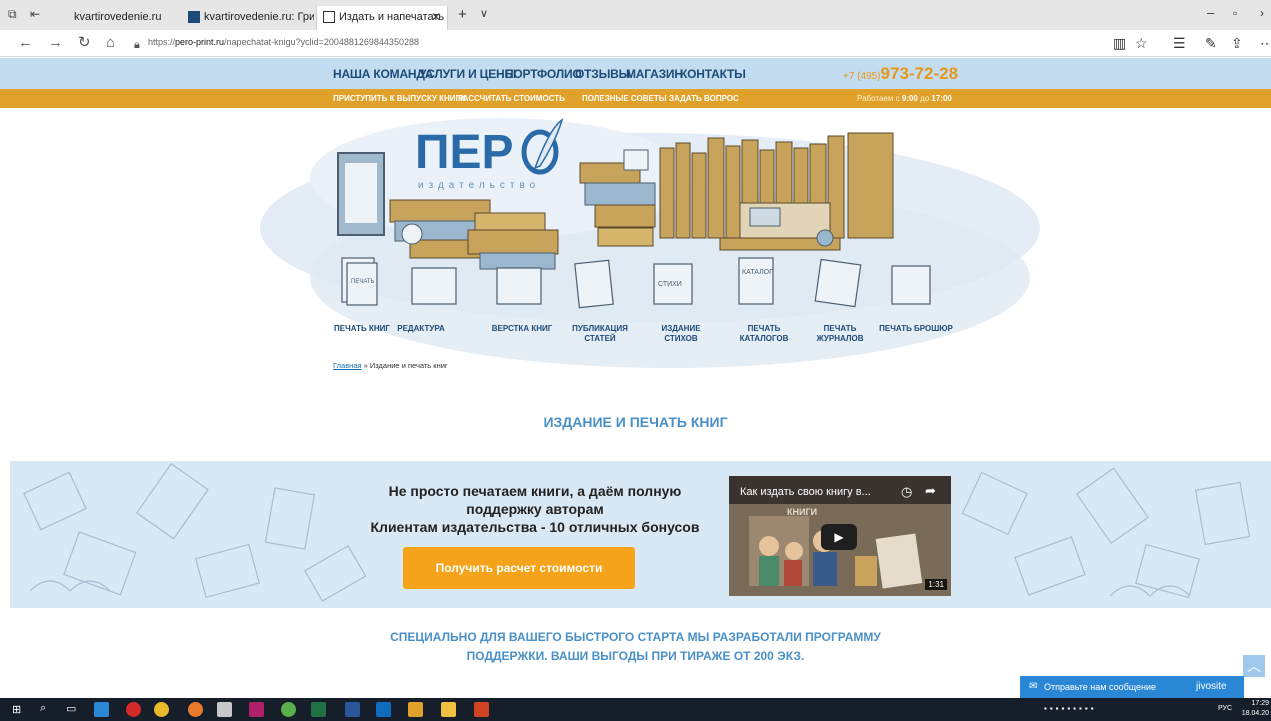  What do you see at coordinates (904, 98) in the screenshot?
I see `working-hours: Работаем с 9:00 до 17:00` at bounding box center [904, 98].